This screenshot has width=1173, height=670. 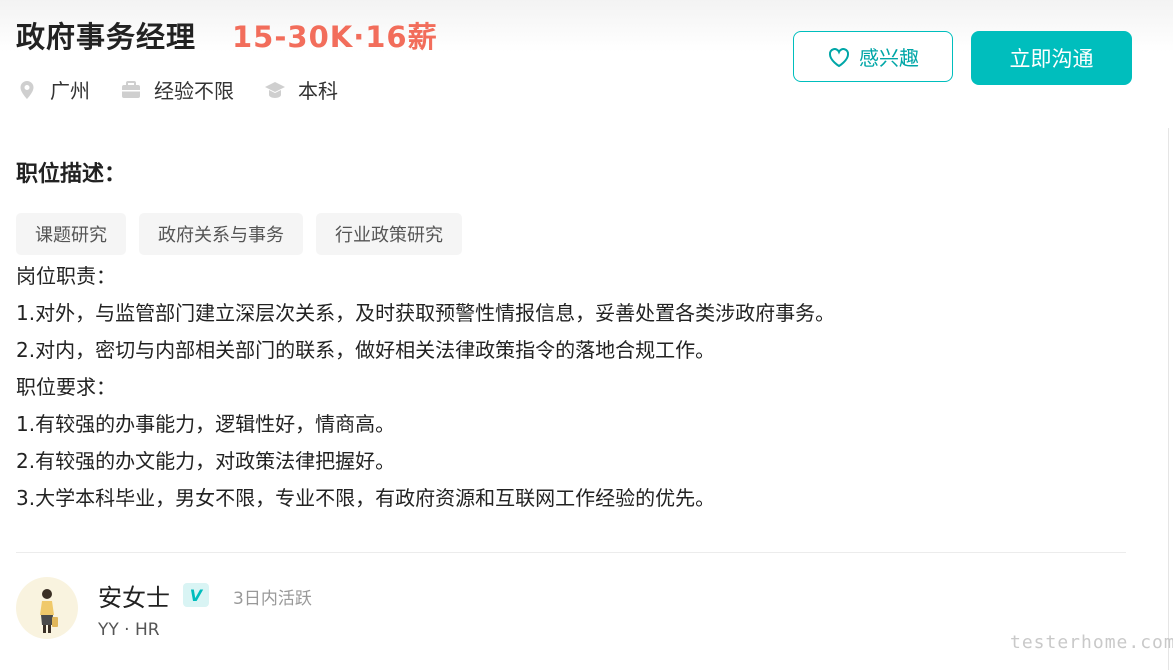 What do you see at coordinates (1091, 642) in the screenshot?
I see `watermark: testerhome.com` at bounding box center [1091, 642].